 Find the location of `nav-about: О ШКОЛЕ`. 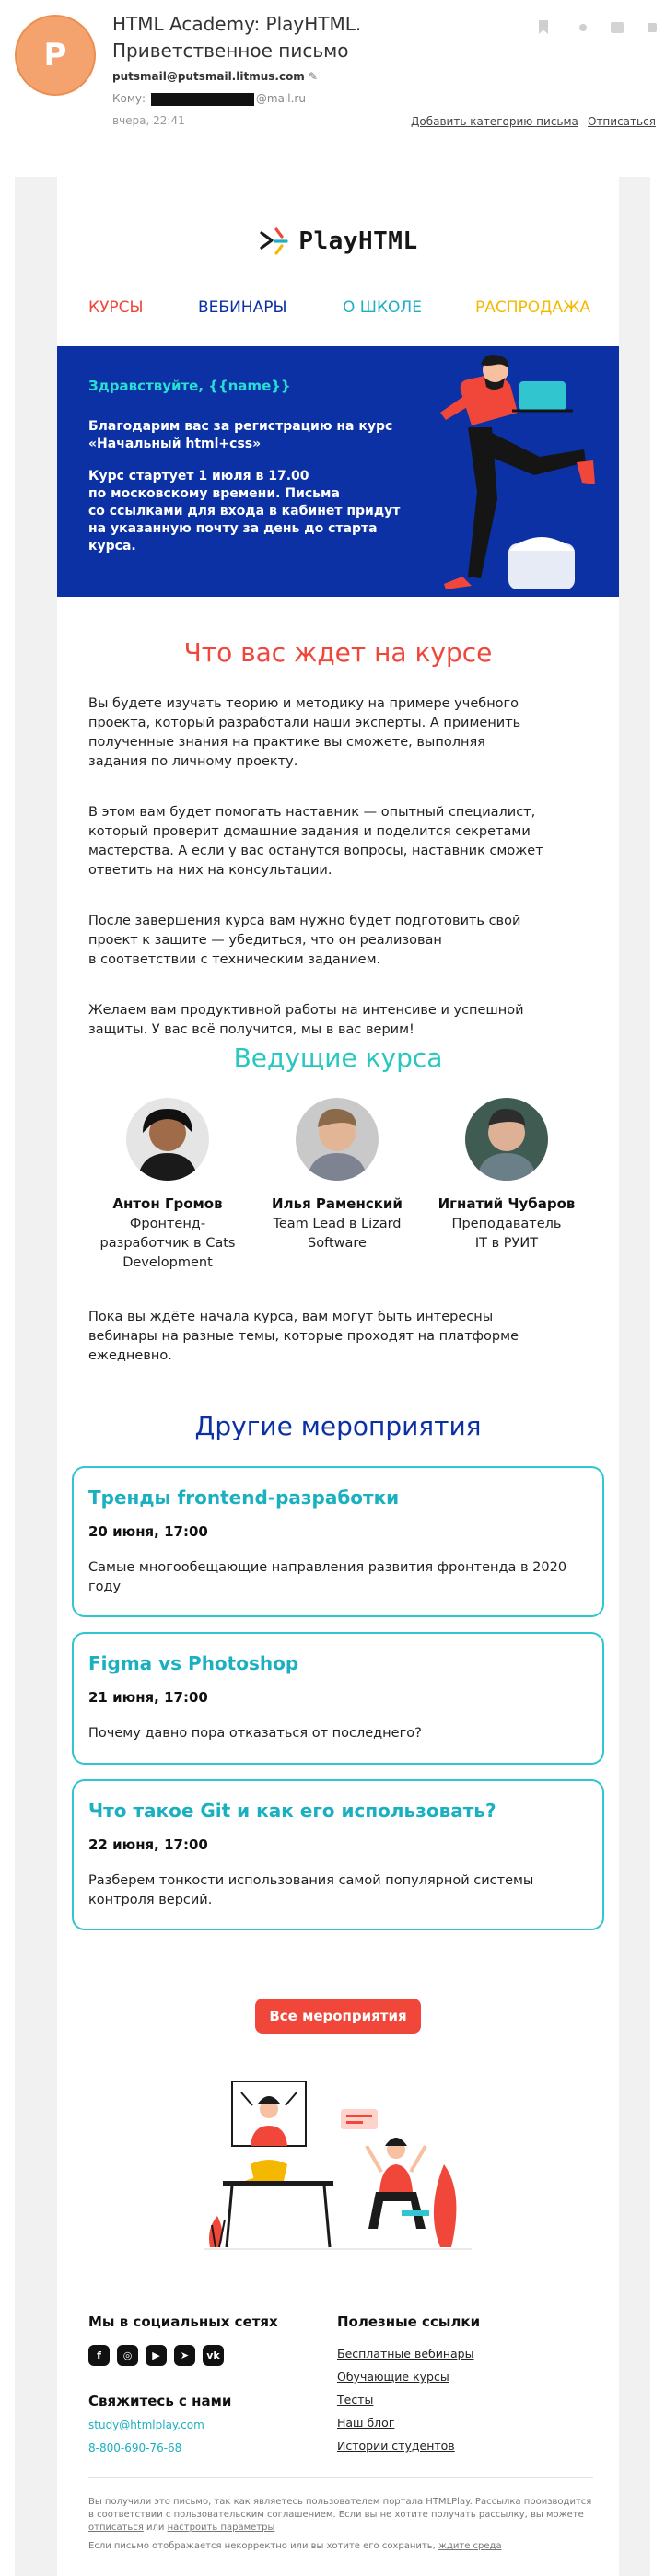

nav-about: О ШКОЛЕ is located at coordinates (382, 307).